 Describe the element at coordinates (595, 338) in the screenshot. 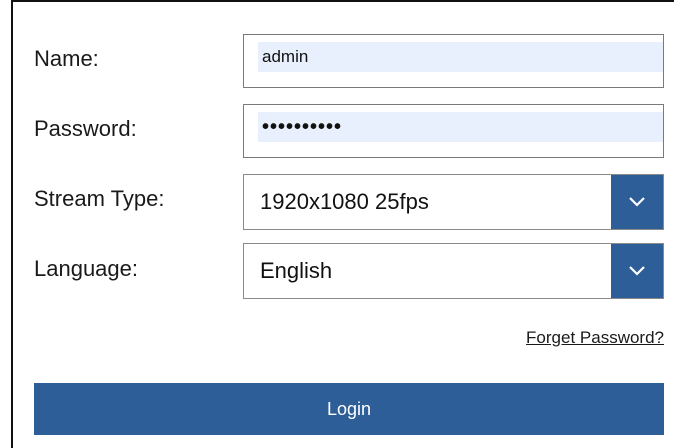

I see `forgot-password-link: Forget Password?` at that location.